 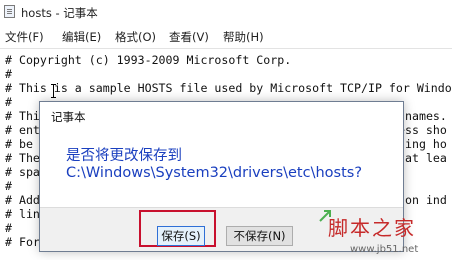 What do you see at coordinates (422, 130) in the screenshot?
I see `text-fragment: ess sho` at bounding box center [422, 130].